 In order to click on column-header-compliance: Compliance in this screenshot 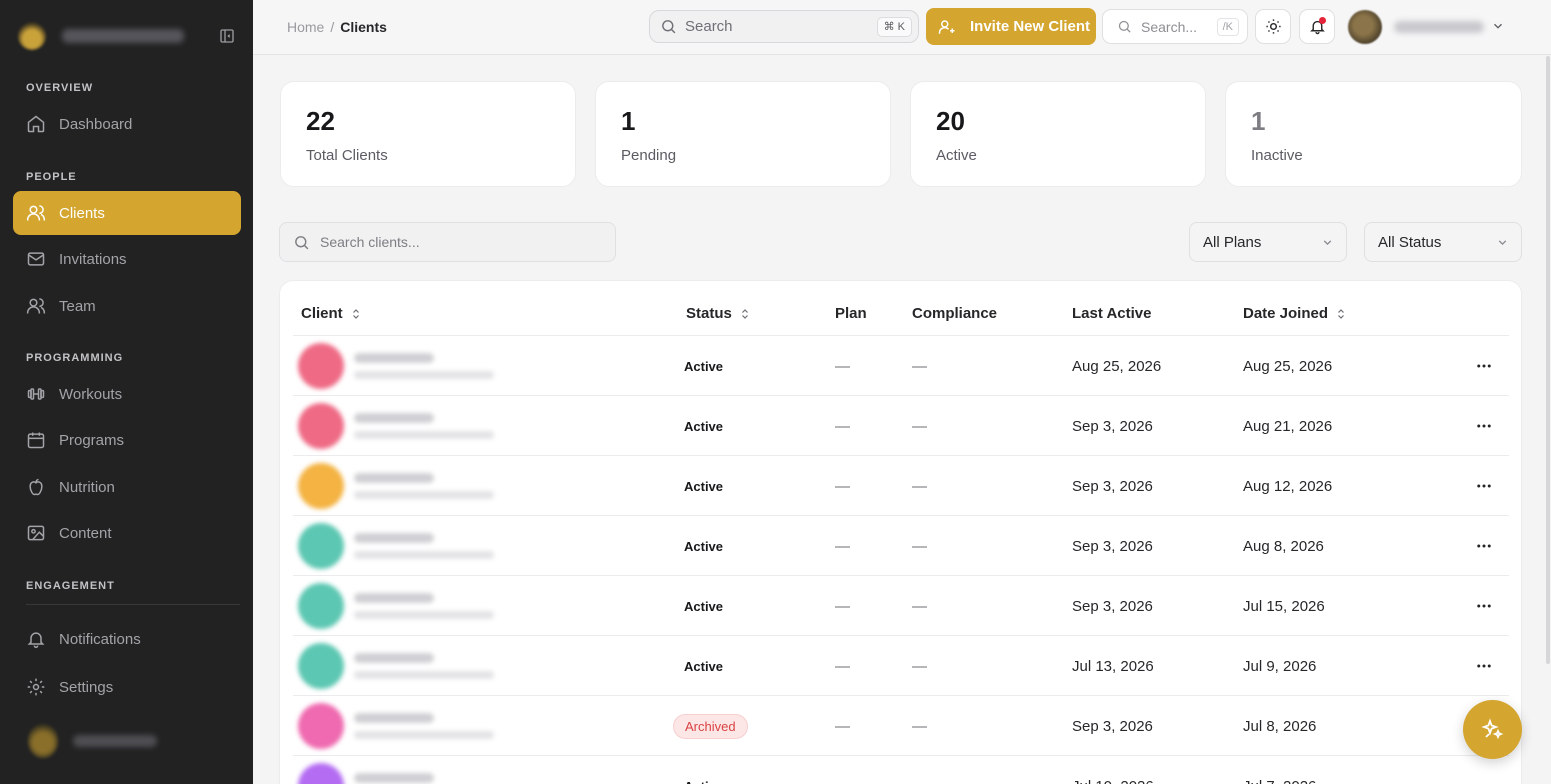, I will do `click(954, 313)`.